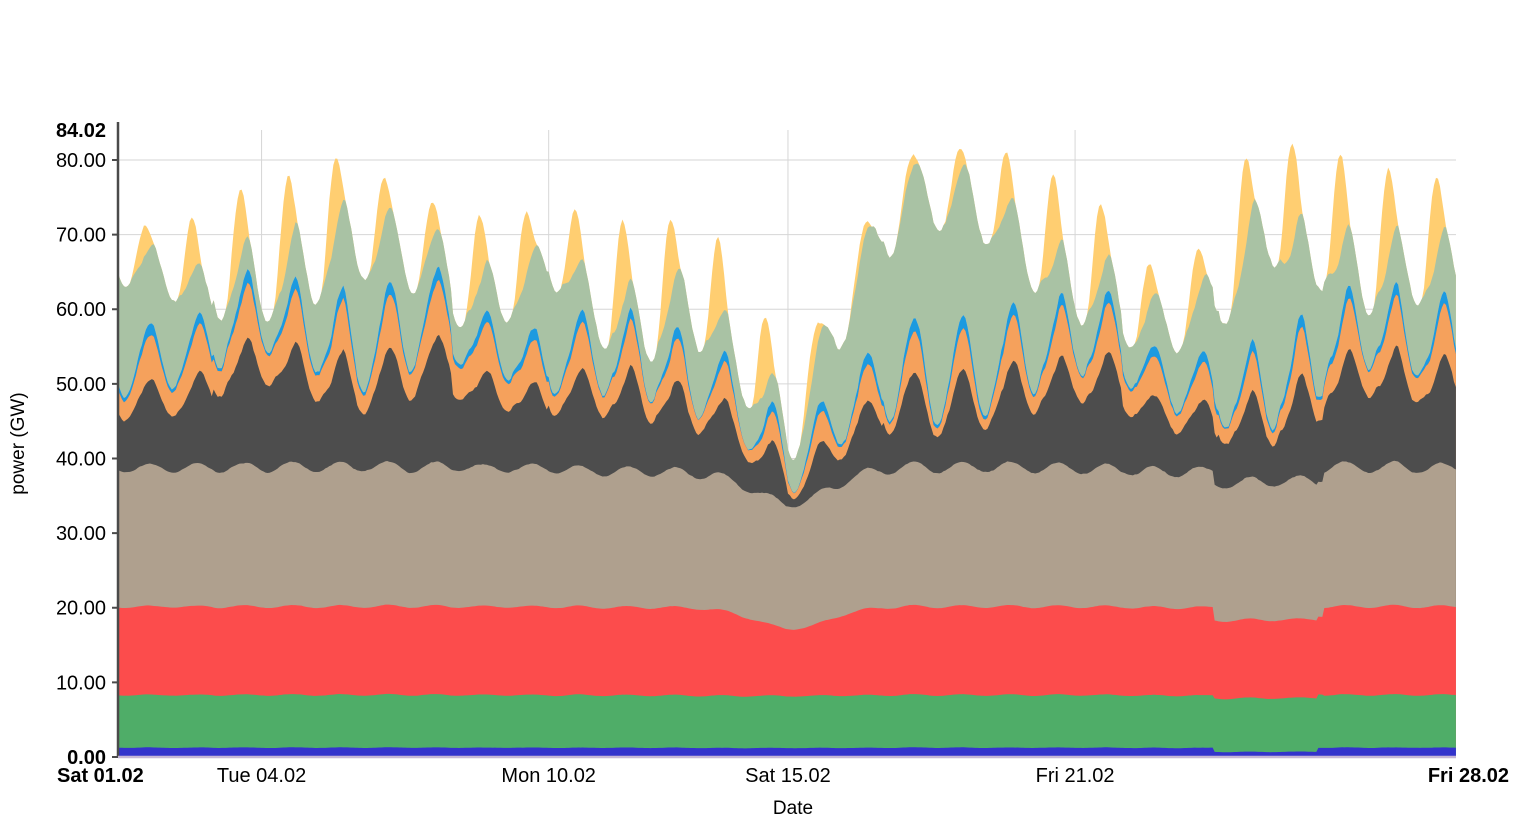  I want to click on legend-item-stream: Stream, so click(335, 31).